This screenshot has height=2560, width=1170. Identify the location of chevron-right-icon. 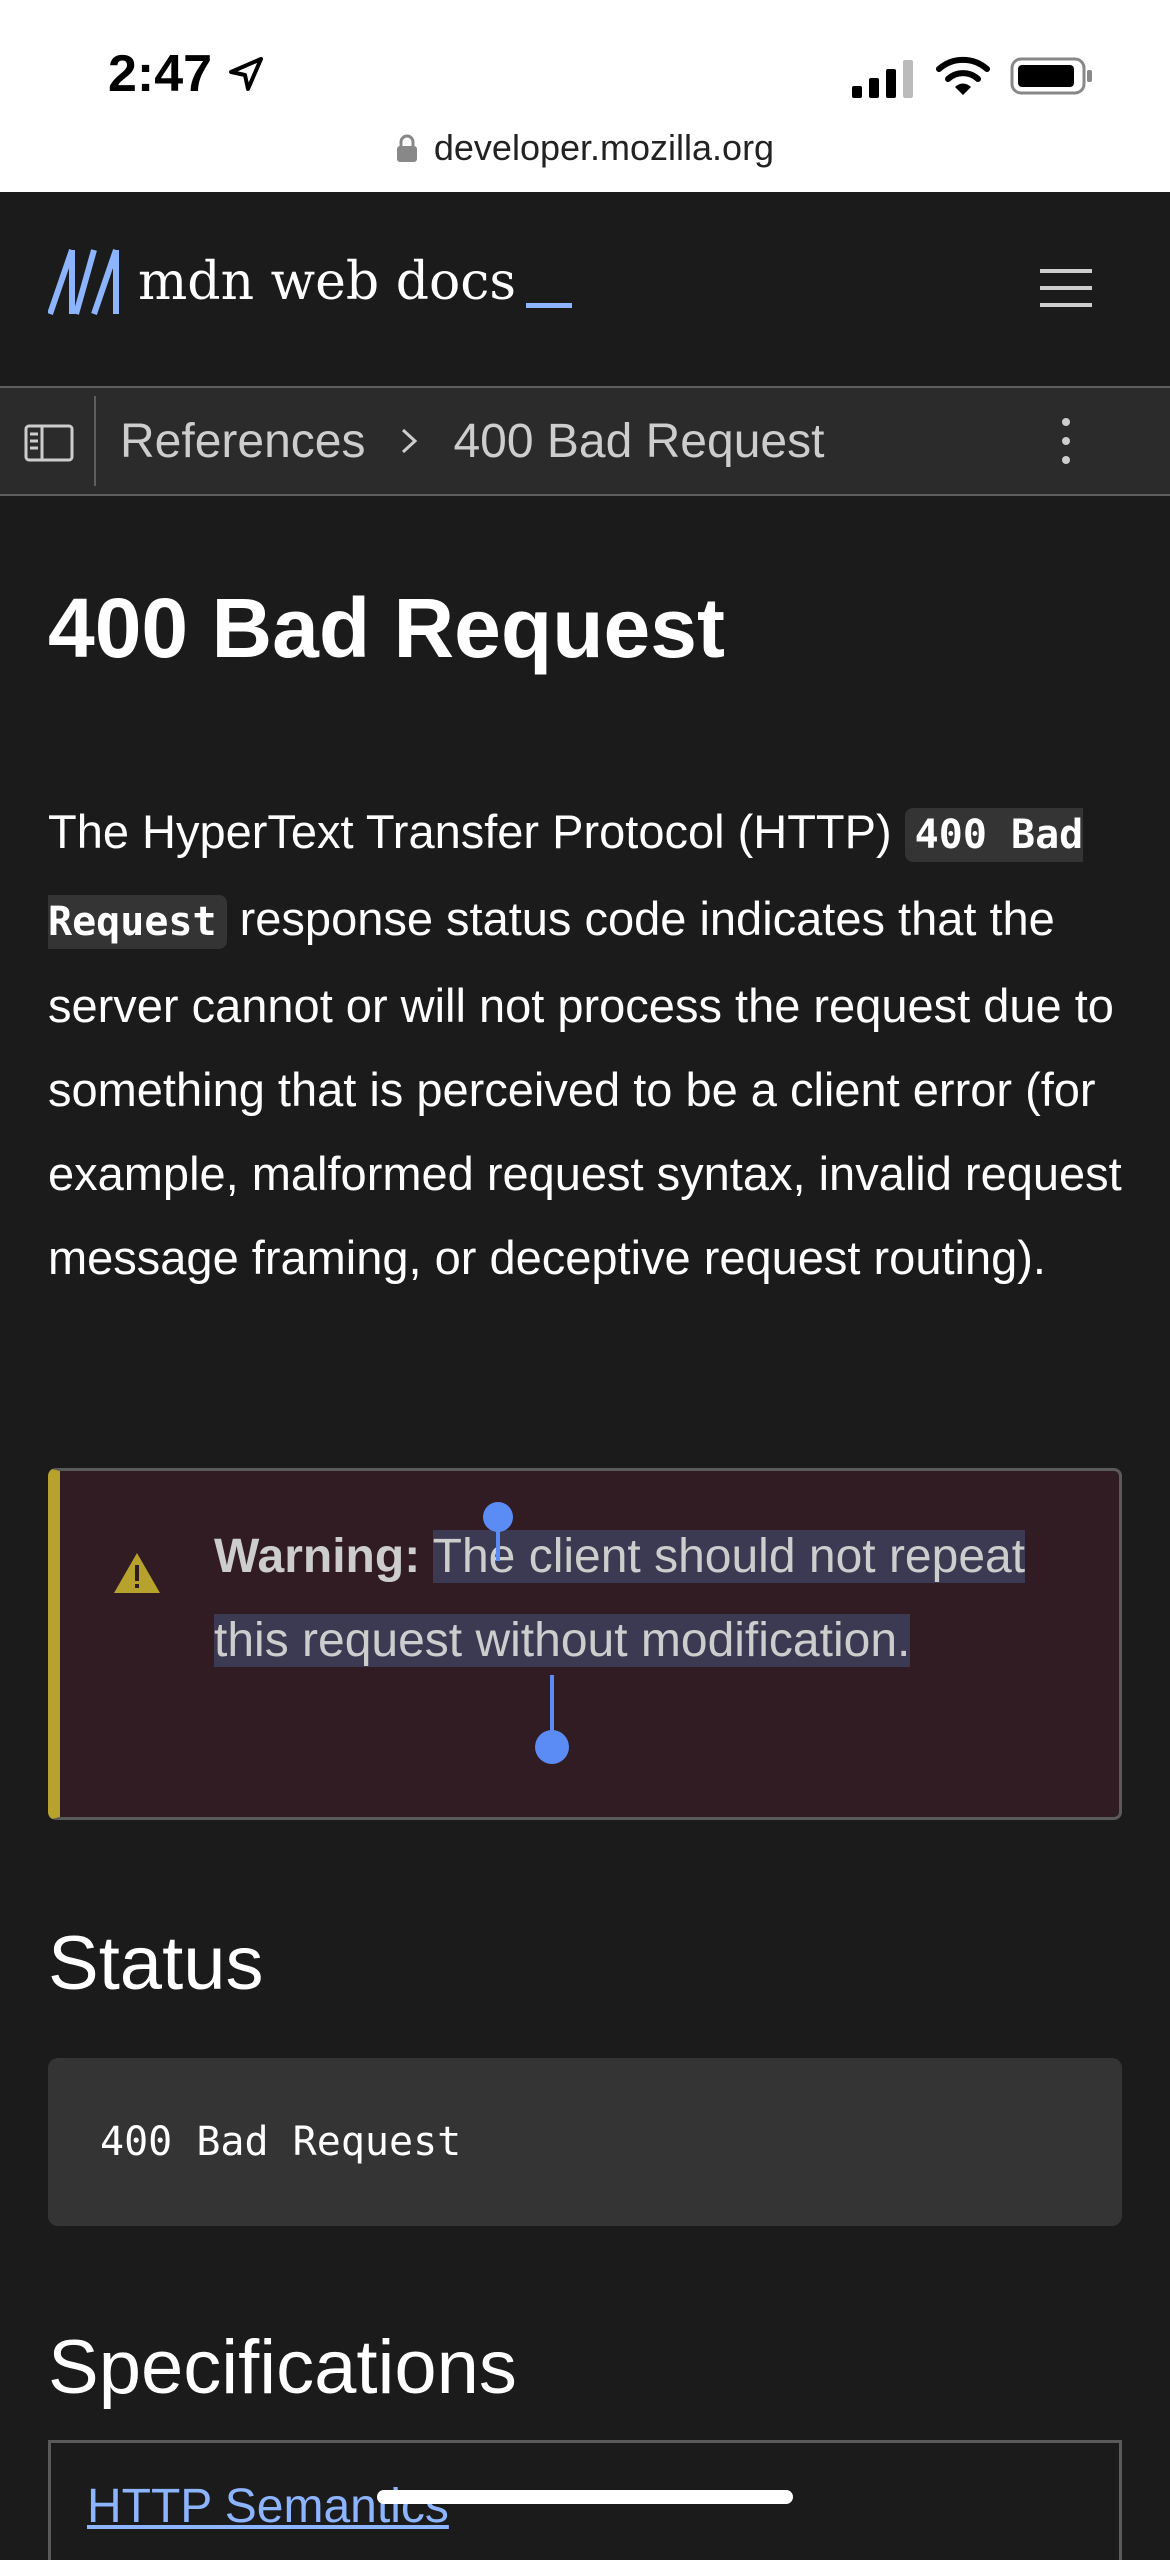
(410, 441).